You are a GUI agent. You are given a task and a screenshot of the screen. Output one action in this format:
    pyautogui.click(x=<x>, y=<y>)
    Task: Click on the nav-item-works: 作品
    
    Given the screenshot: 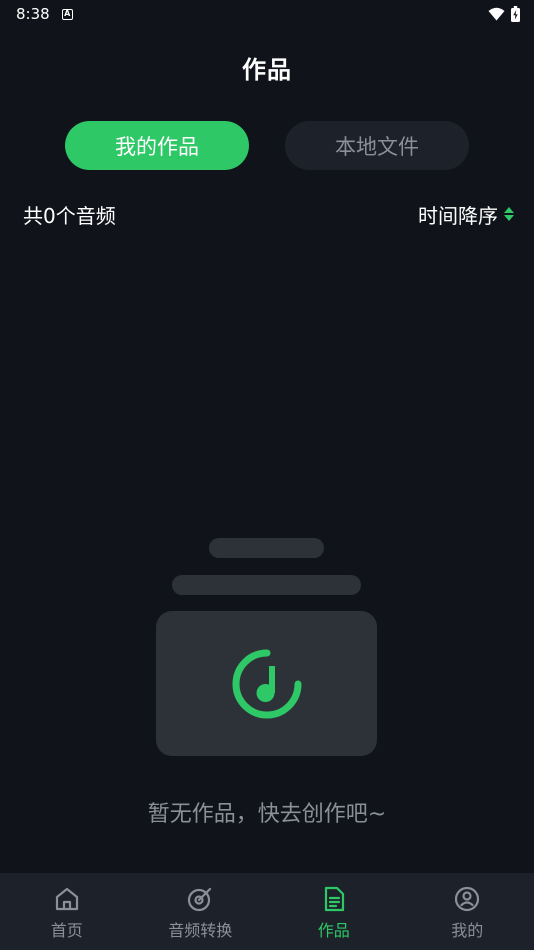 What is the action you would take?
    pyautogui.click(x=334, y=911)
    